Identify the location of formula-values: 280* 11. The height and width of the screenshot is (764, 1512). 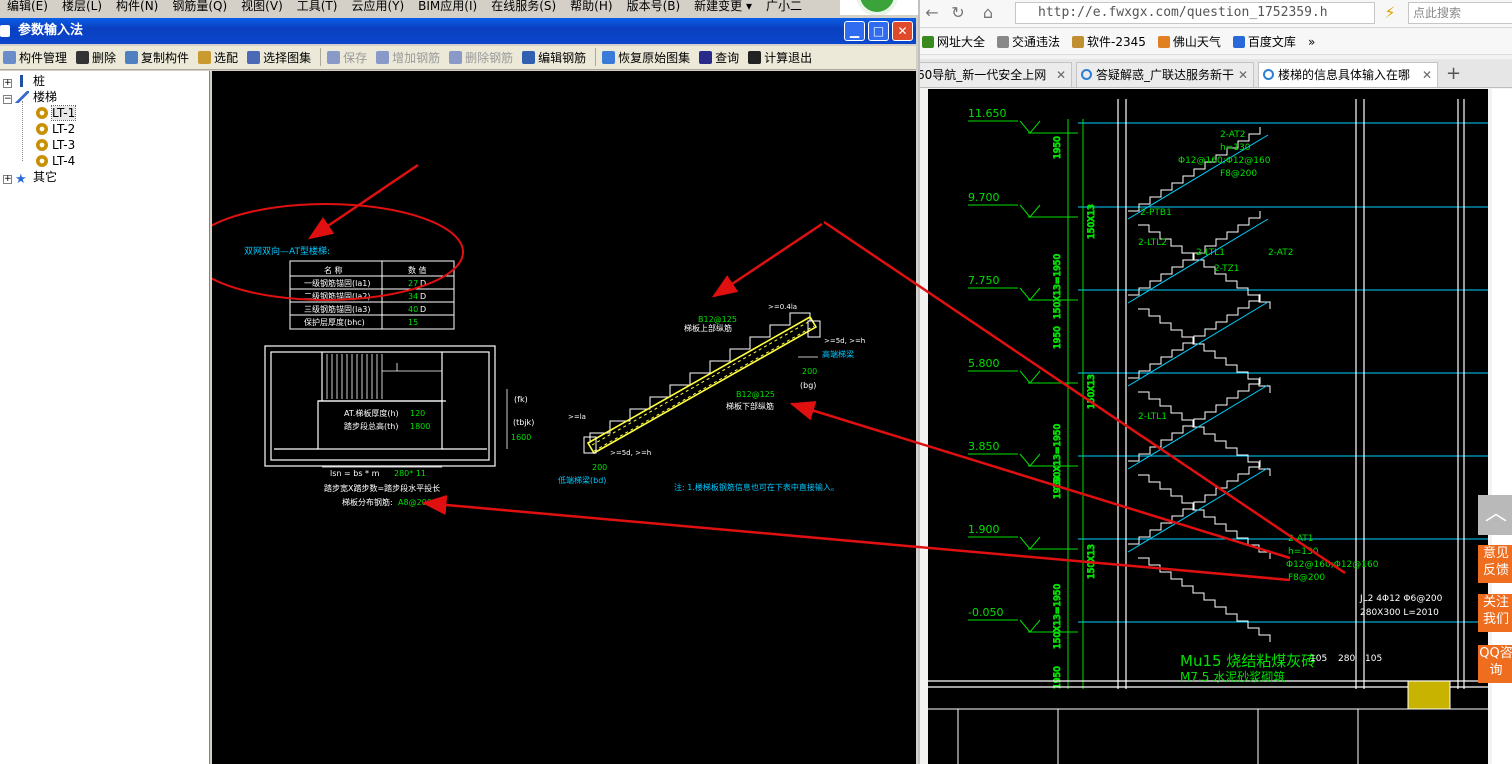
(410, 473).